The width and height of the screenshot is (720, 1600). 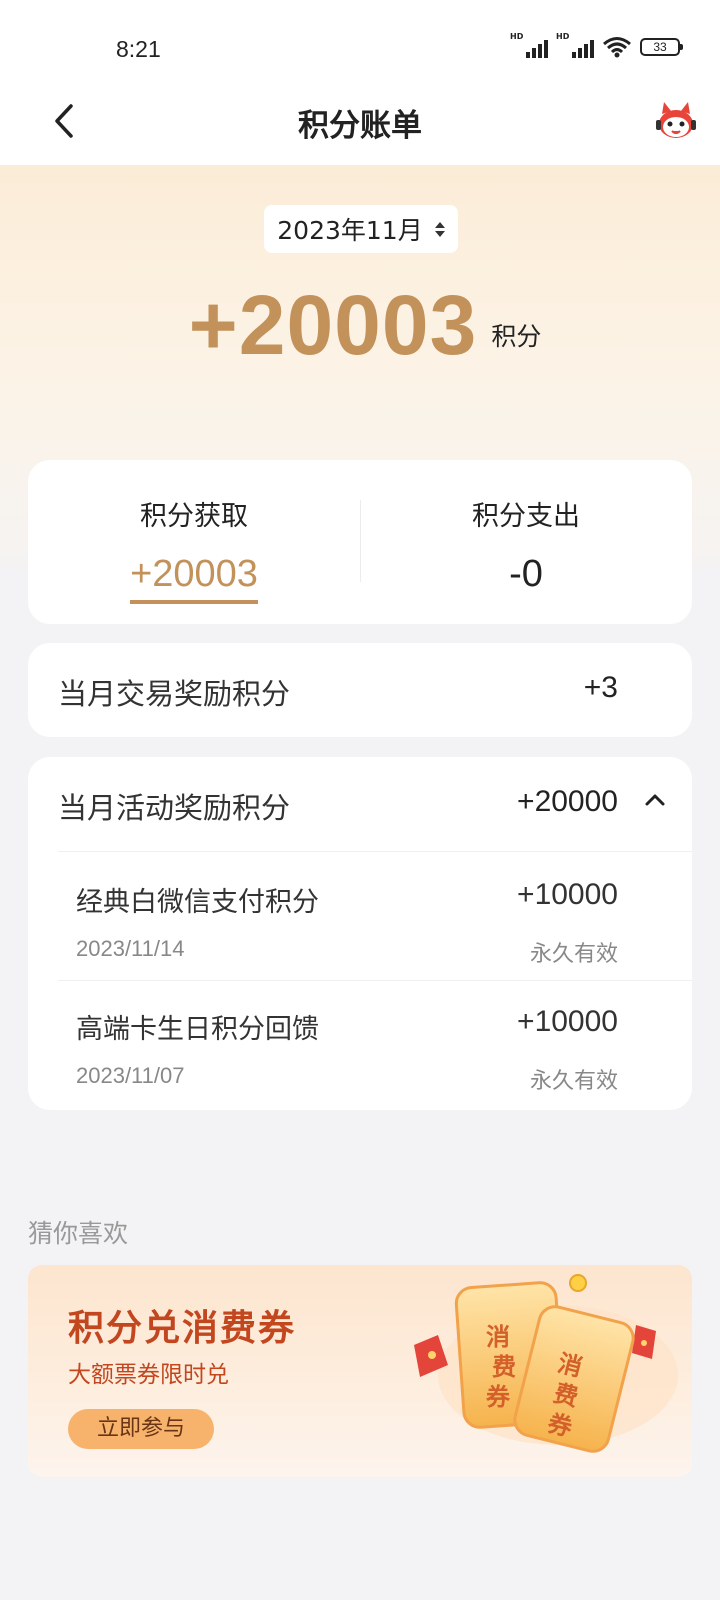 I want to click on activity-reward-value: +20000, so click(x=567, y=801).